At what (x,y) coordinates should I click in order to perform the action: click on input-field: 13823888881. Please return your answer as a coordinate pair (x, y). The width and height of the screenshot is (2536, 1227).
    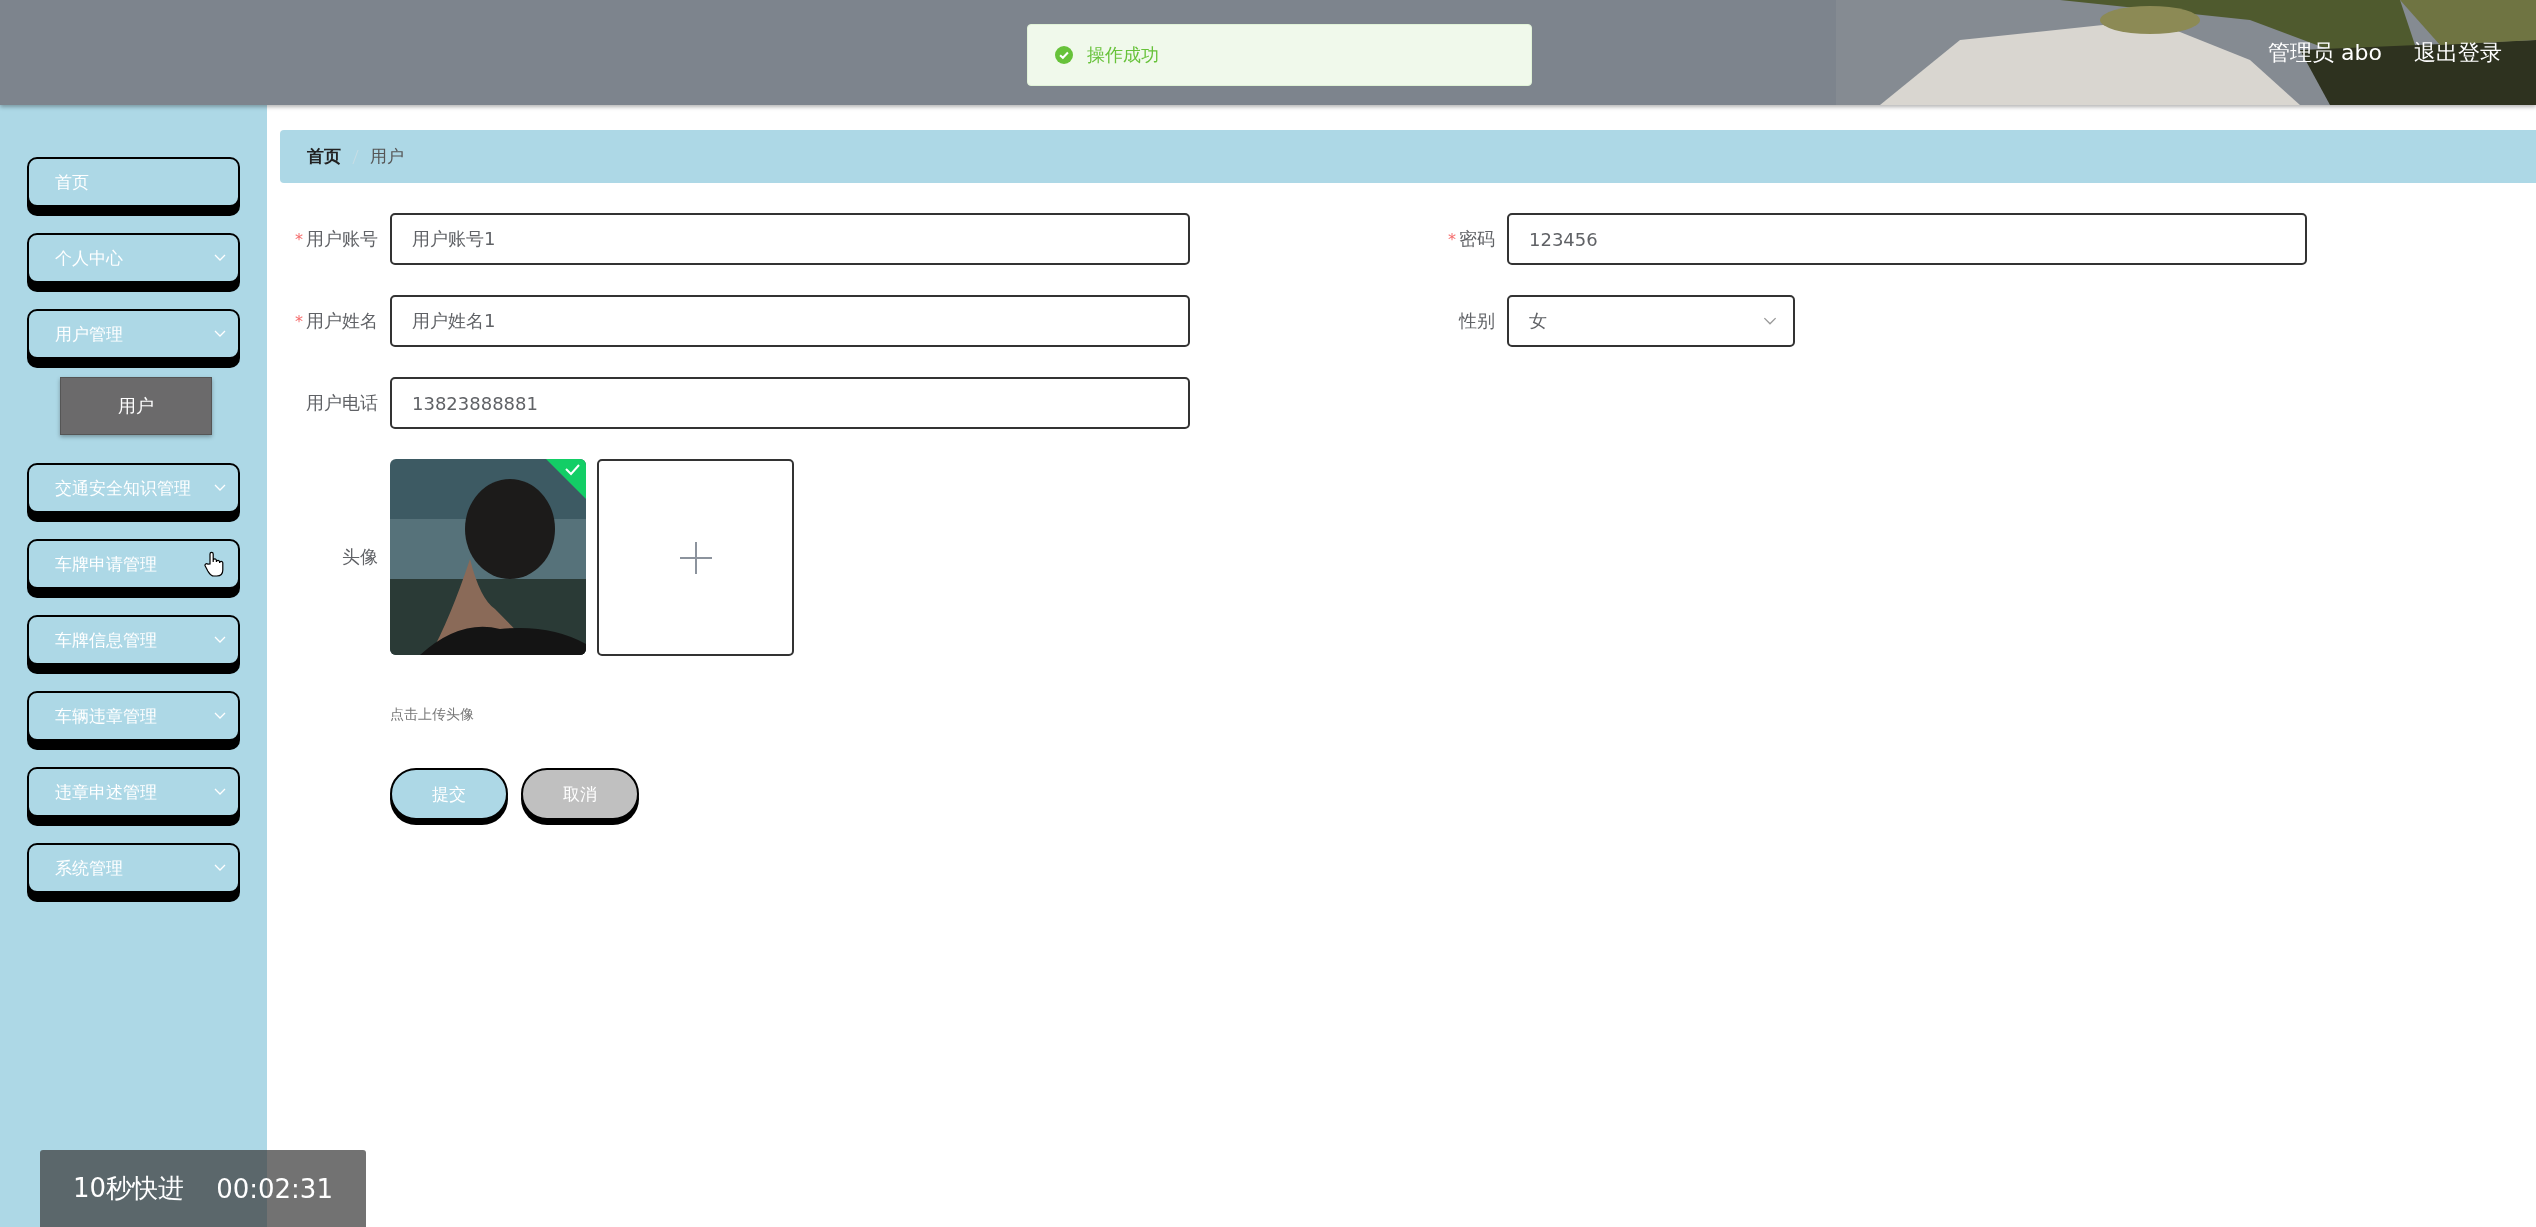
    Looking at the image, I should click on (790, 403).